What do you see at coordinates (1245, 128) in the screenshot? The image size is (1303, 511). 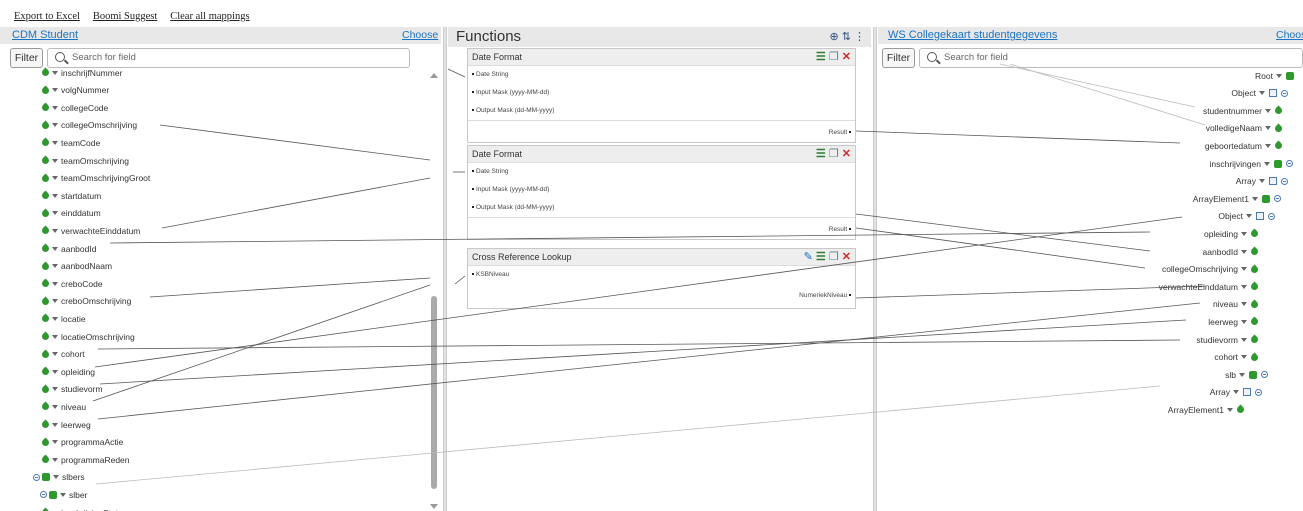 I see `target-field-volledigeNaam: volledigeNaam` at bounding box center [1245, 128].